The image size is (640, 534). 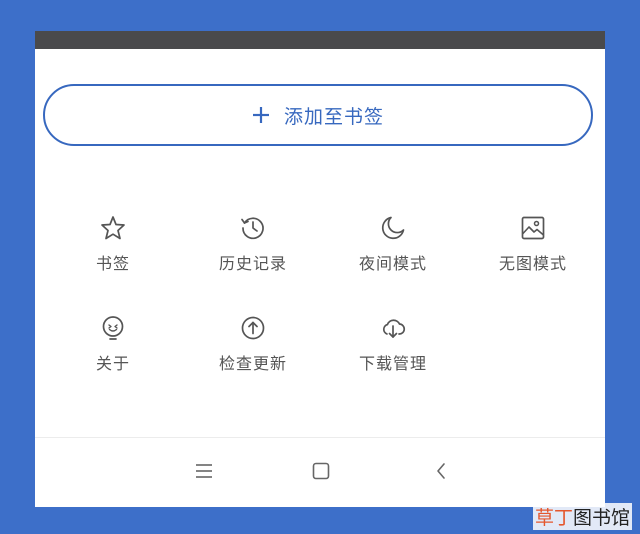 I want to click on watermark: 草丁图书馆, so click(x=582, y=516).